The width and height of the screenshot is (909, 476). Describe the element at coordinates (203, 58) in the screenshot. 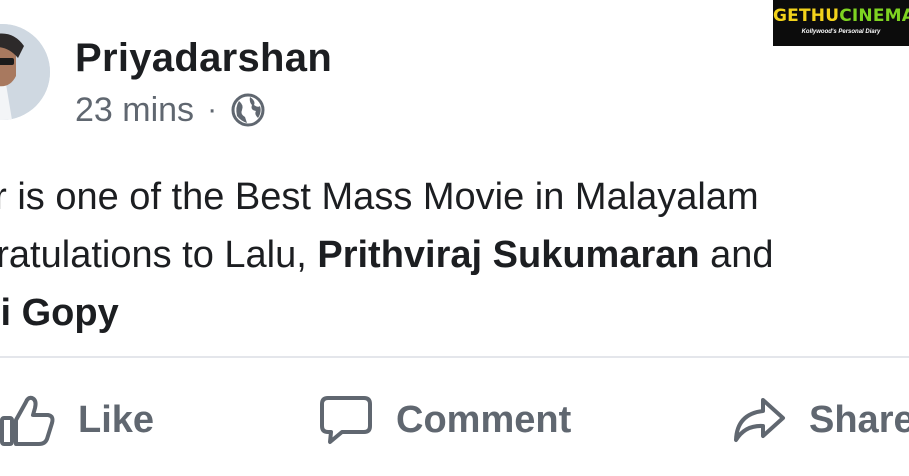

I see `post-author-name: Priyadarshan` at that location.